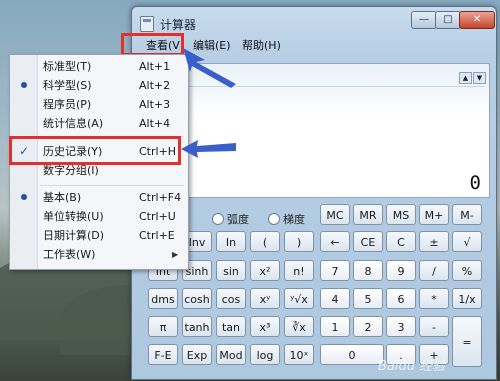 Image resolution: width=500 pixels, height=381 pixels. What do you see at coordinates (208, 149) in the screenshot?
I see `arrow-to-history-icon` at bounding box center [208, 149].